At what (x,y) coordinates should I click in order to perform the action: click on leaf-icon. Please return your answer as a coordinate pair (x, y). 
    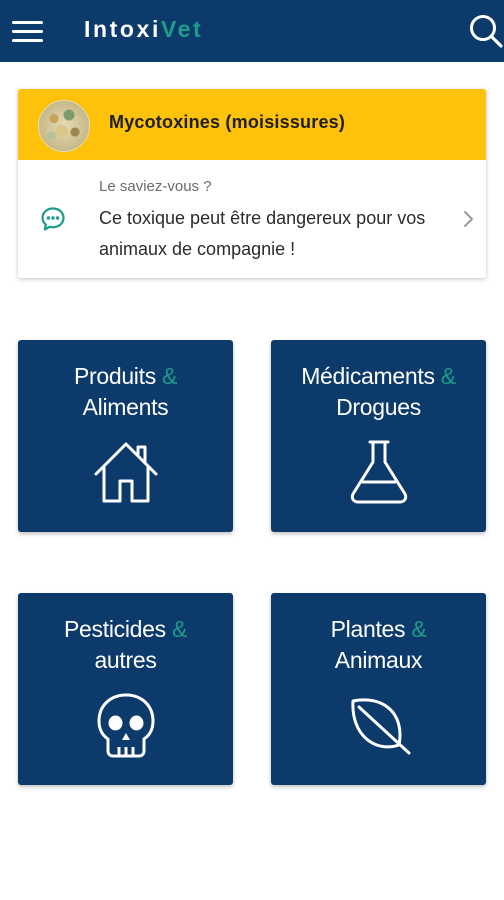
    Looking at the image, I should click on (381, 726).